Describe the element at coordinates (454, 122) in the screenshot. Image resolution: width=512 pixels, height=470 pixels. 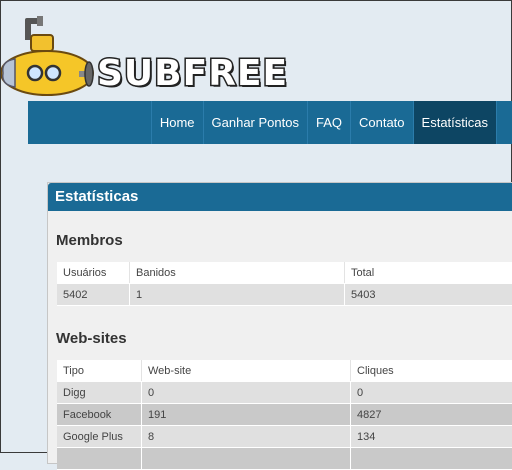
I see `nav-estatisticas: Estatísticas` at that location.